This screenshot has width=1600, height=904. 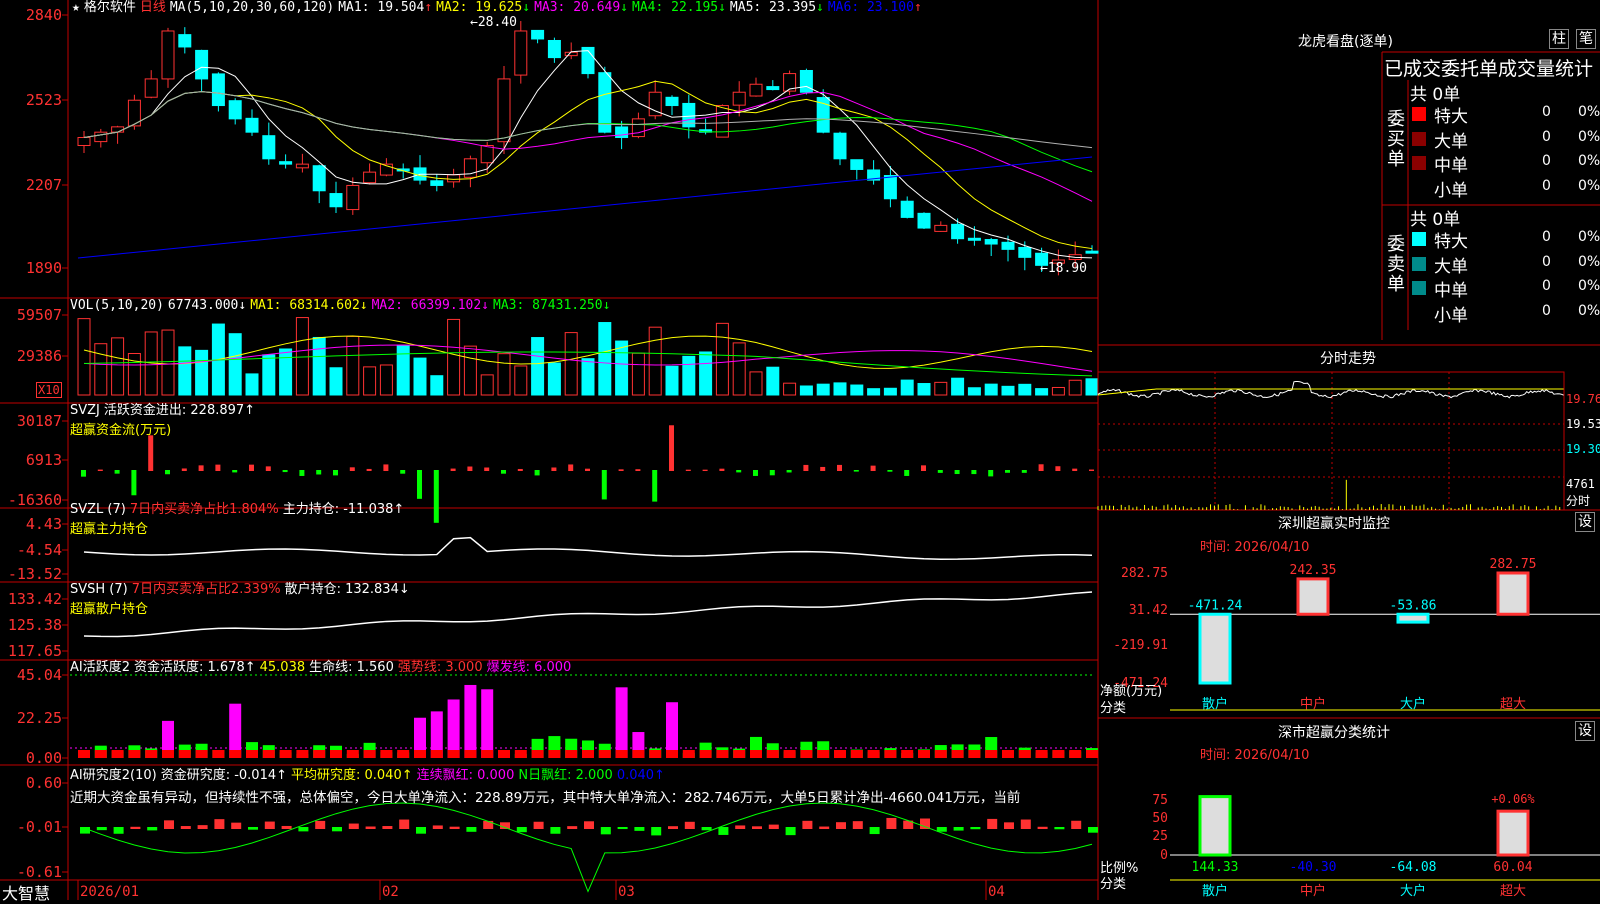 I want to click on vol-axis-label: 59507, so click(x=39, y=315).